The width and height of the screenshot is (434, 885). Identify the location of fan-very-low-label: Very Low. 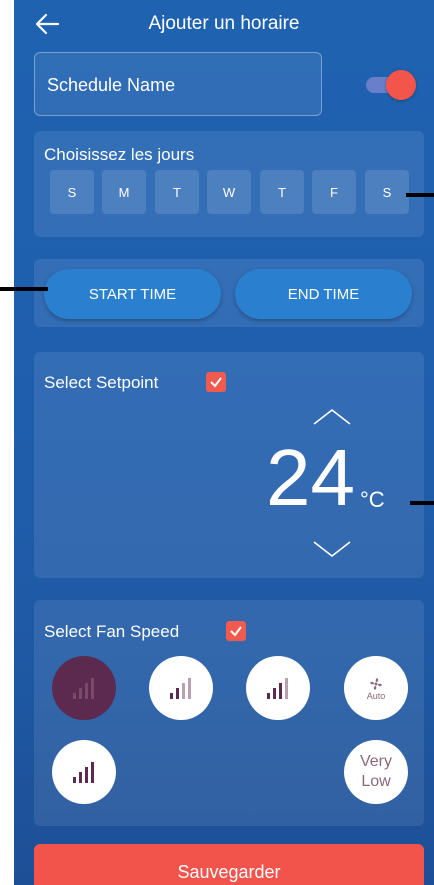
(375, 771).